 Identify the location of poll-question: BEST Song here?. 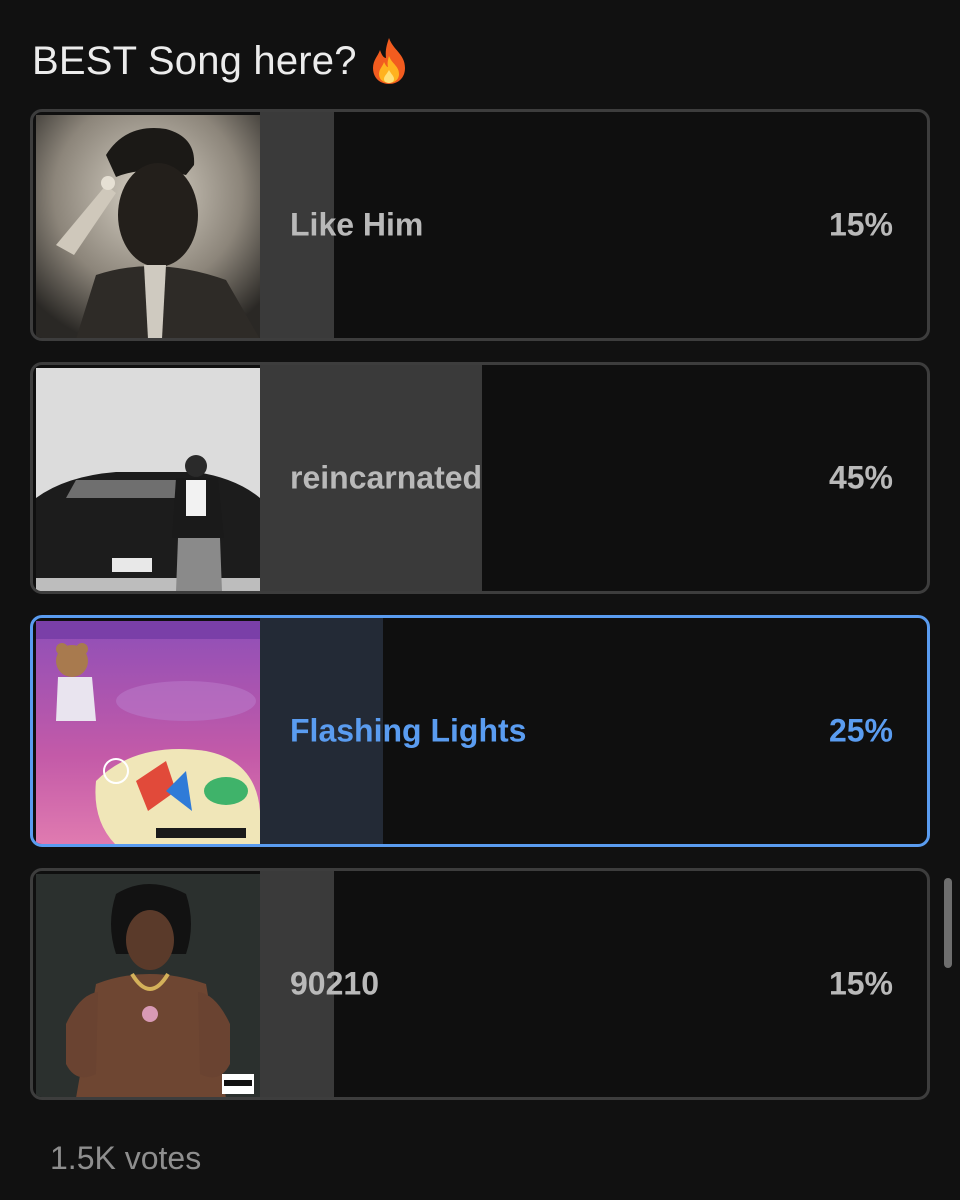
(220, 61).